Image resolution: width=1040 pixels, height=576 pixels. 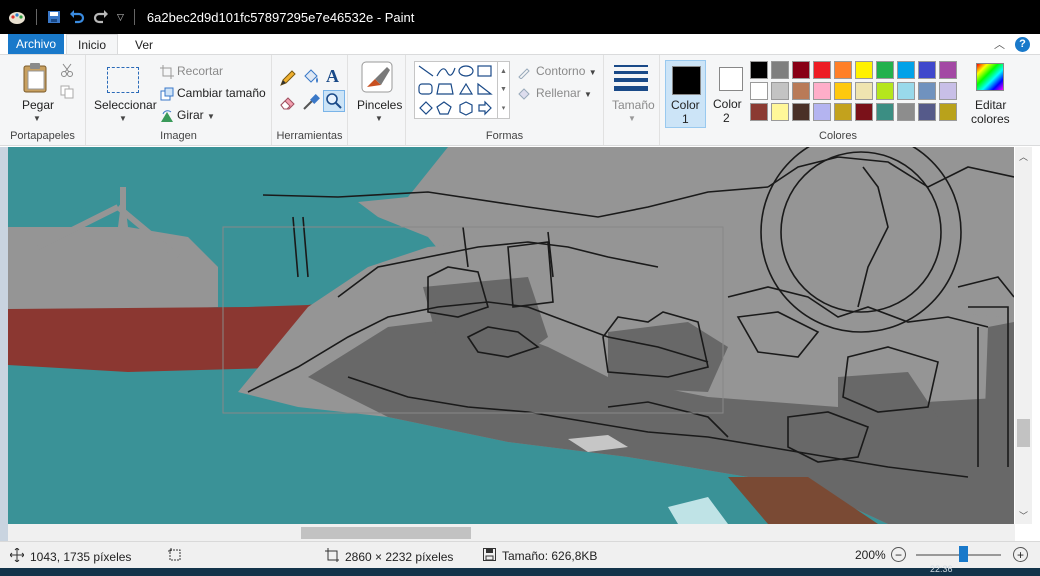 I want to click on canvas-gutter, so click(x=4, y=344).